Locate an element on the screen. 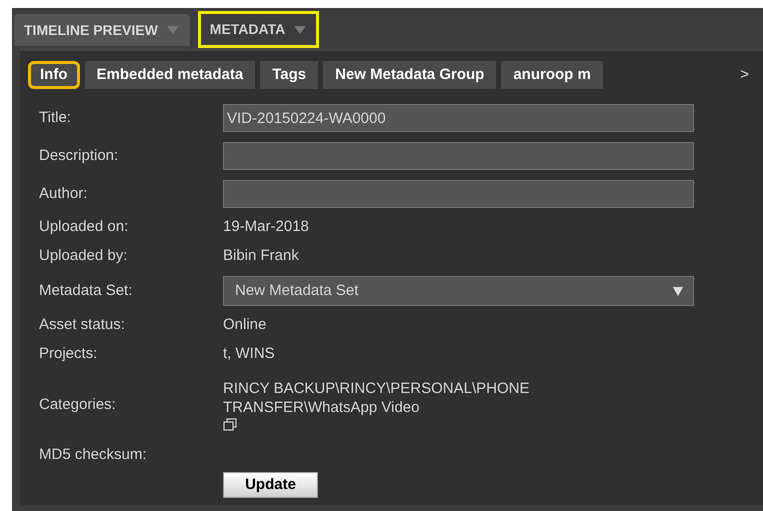 The height and width of the screenshot is (511, 763). field-value: RINCY BACKUP\RINCY\PERSONAL\PHONE TRANSFER\WhatsApp Video is located at coordinates (376, 398).